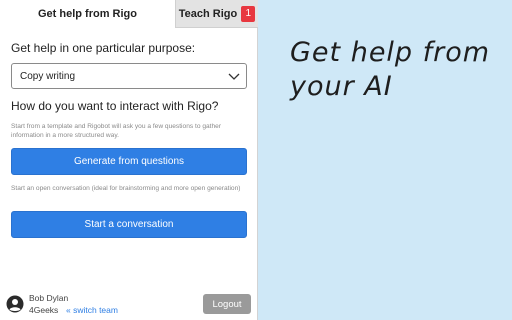 Image resolution: width=512 pixels, height=320 pixels. What do you see at coordinates (234, 76) in the screenshot?
I see `chevron-down-icon` at bounding box center [234, 76].